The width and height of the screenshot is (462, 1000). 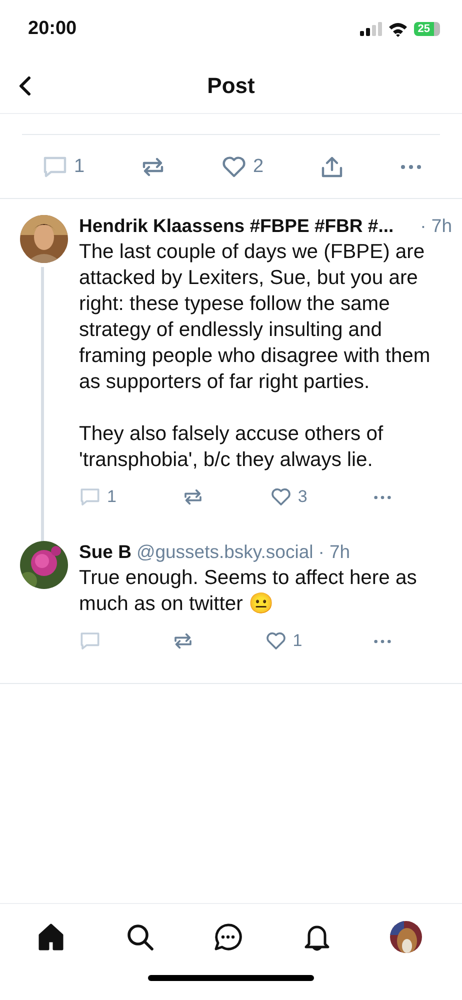 I want to click on battery-indicator: 25, so click(x=427, y=29).